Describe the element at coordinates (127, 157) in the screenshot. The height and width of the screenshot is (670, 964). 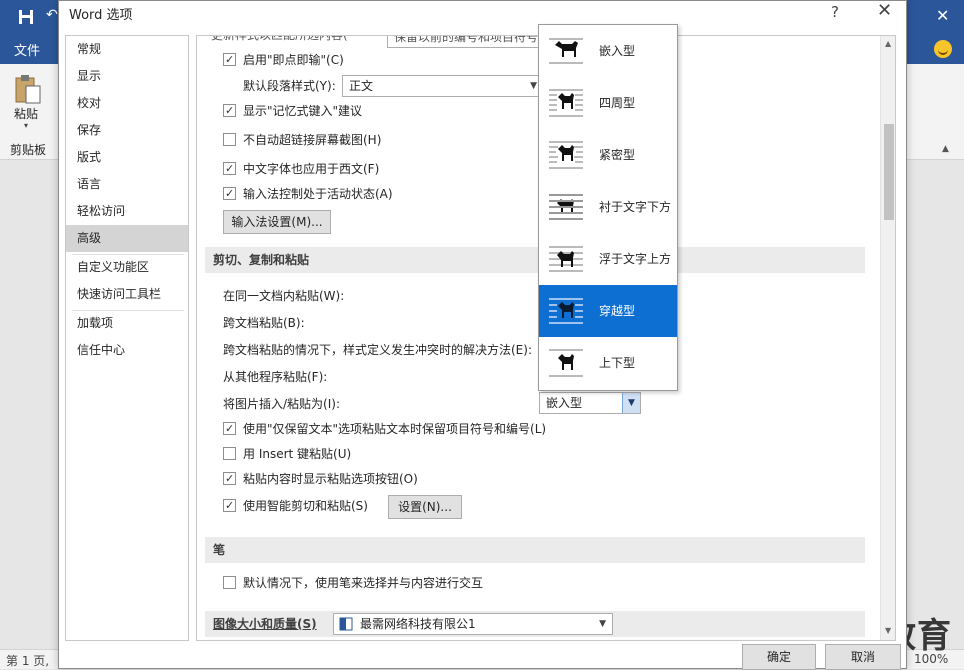
I see `nav-item-typography: 版式` at that location.